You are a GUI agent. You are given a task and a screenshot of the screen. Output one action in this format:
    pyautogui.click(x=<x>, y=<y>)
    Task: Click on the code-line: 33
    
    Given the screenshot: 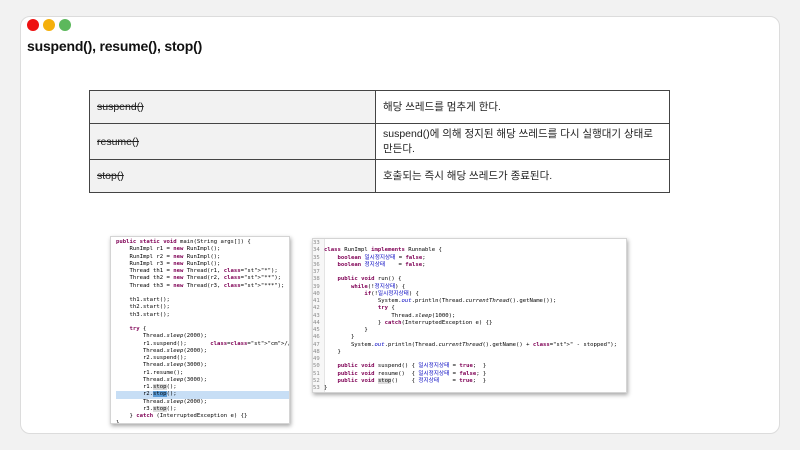 What is the action you would take?
    pyautogui.click(x=469, y=243)
    